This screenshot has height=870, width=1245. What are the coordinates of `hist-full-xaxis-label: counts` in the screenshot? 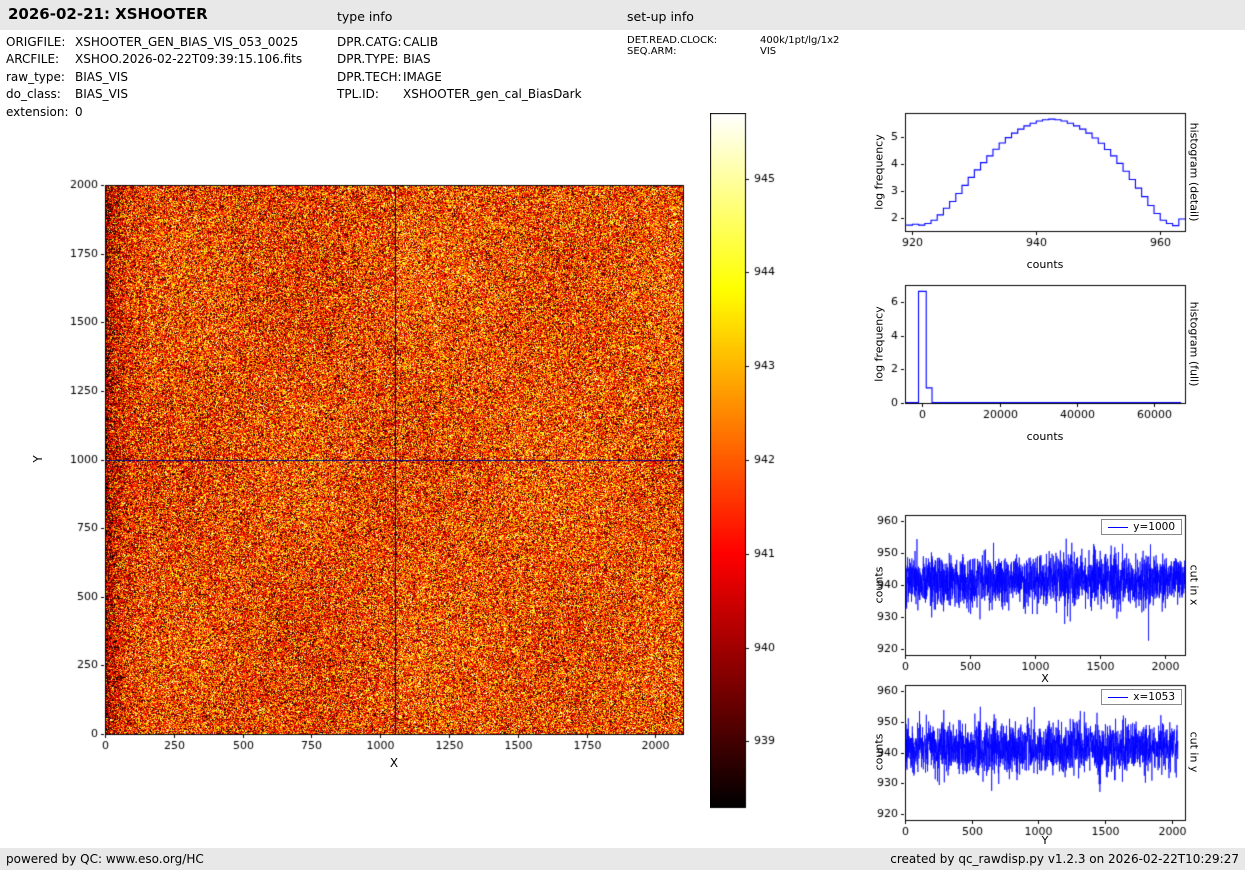 It's located at (1045, 436).